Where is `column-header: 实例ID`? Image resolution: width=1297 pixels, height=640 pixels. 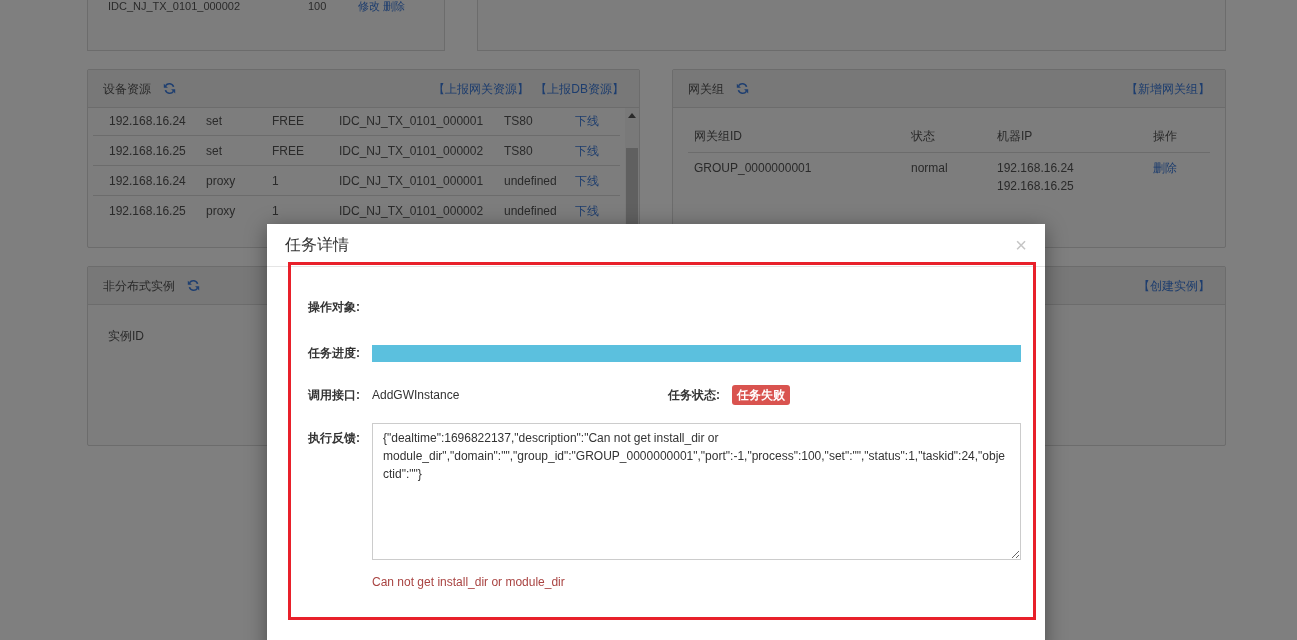
column-header: 实例ID is located at coordinates (126, 336).